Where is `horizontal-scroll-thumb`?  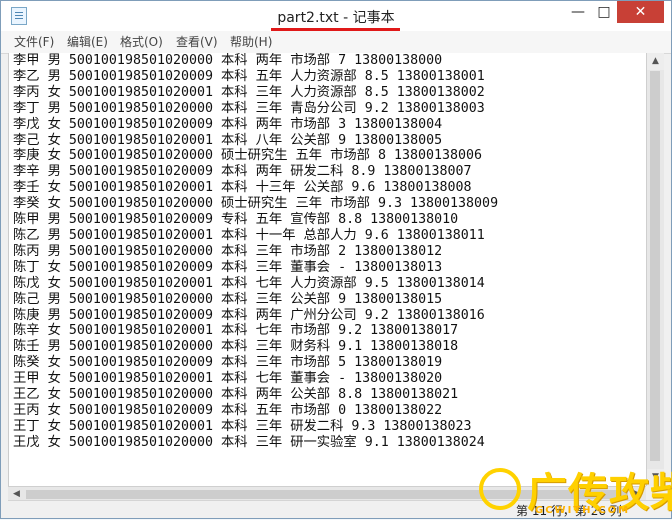
horizontal-scroll-thumb is located at coordinates (327, 494).